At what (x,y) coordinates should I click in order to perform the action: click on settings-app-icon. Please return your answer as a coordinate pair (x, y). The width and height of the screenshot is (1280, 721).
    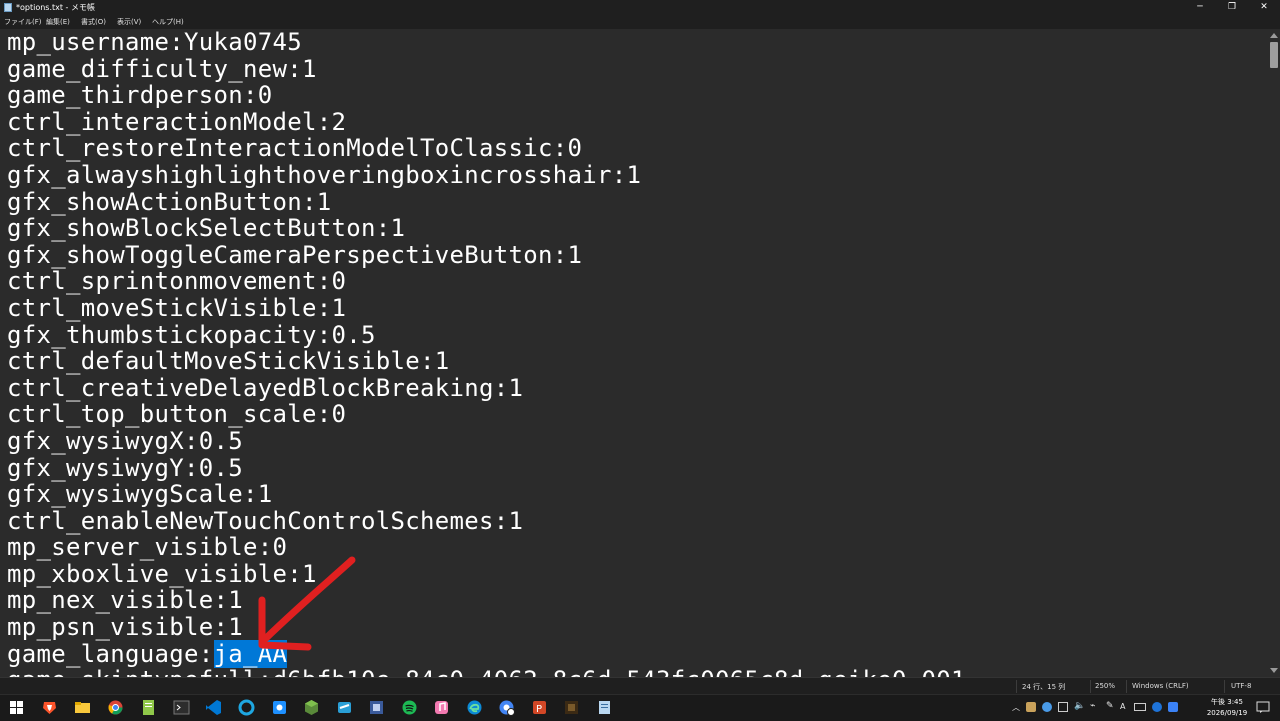
    Looking at the image, I should click on (376, 707).